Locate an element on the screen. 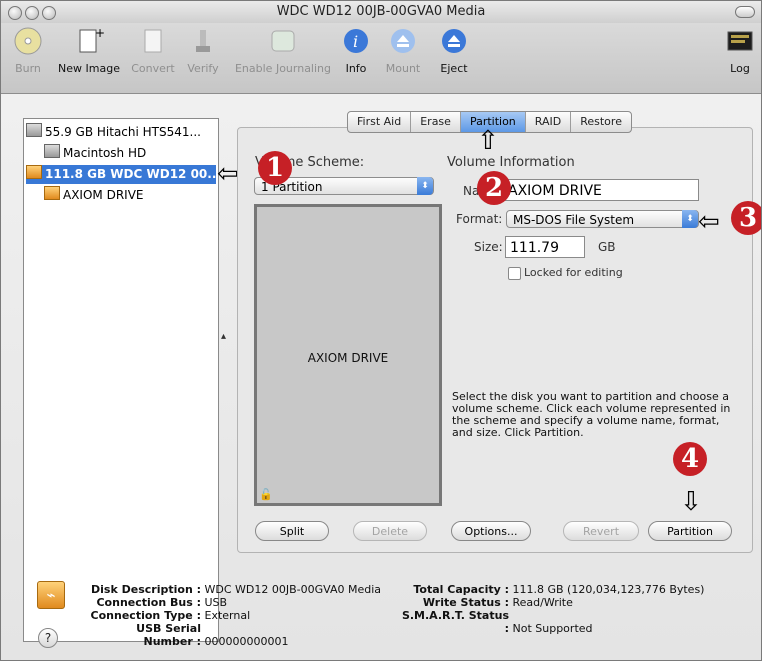 This screenshot has height=661, width=762. annotation-arrow-up-icon: ⇧ is located at coordinates (488, 141).